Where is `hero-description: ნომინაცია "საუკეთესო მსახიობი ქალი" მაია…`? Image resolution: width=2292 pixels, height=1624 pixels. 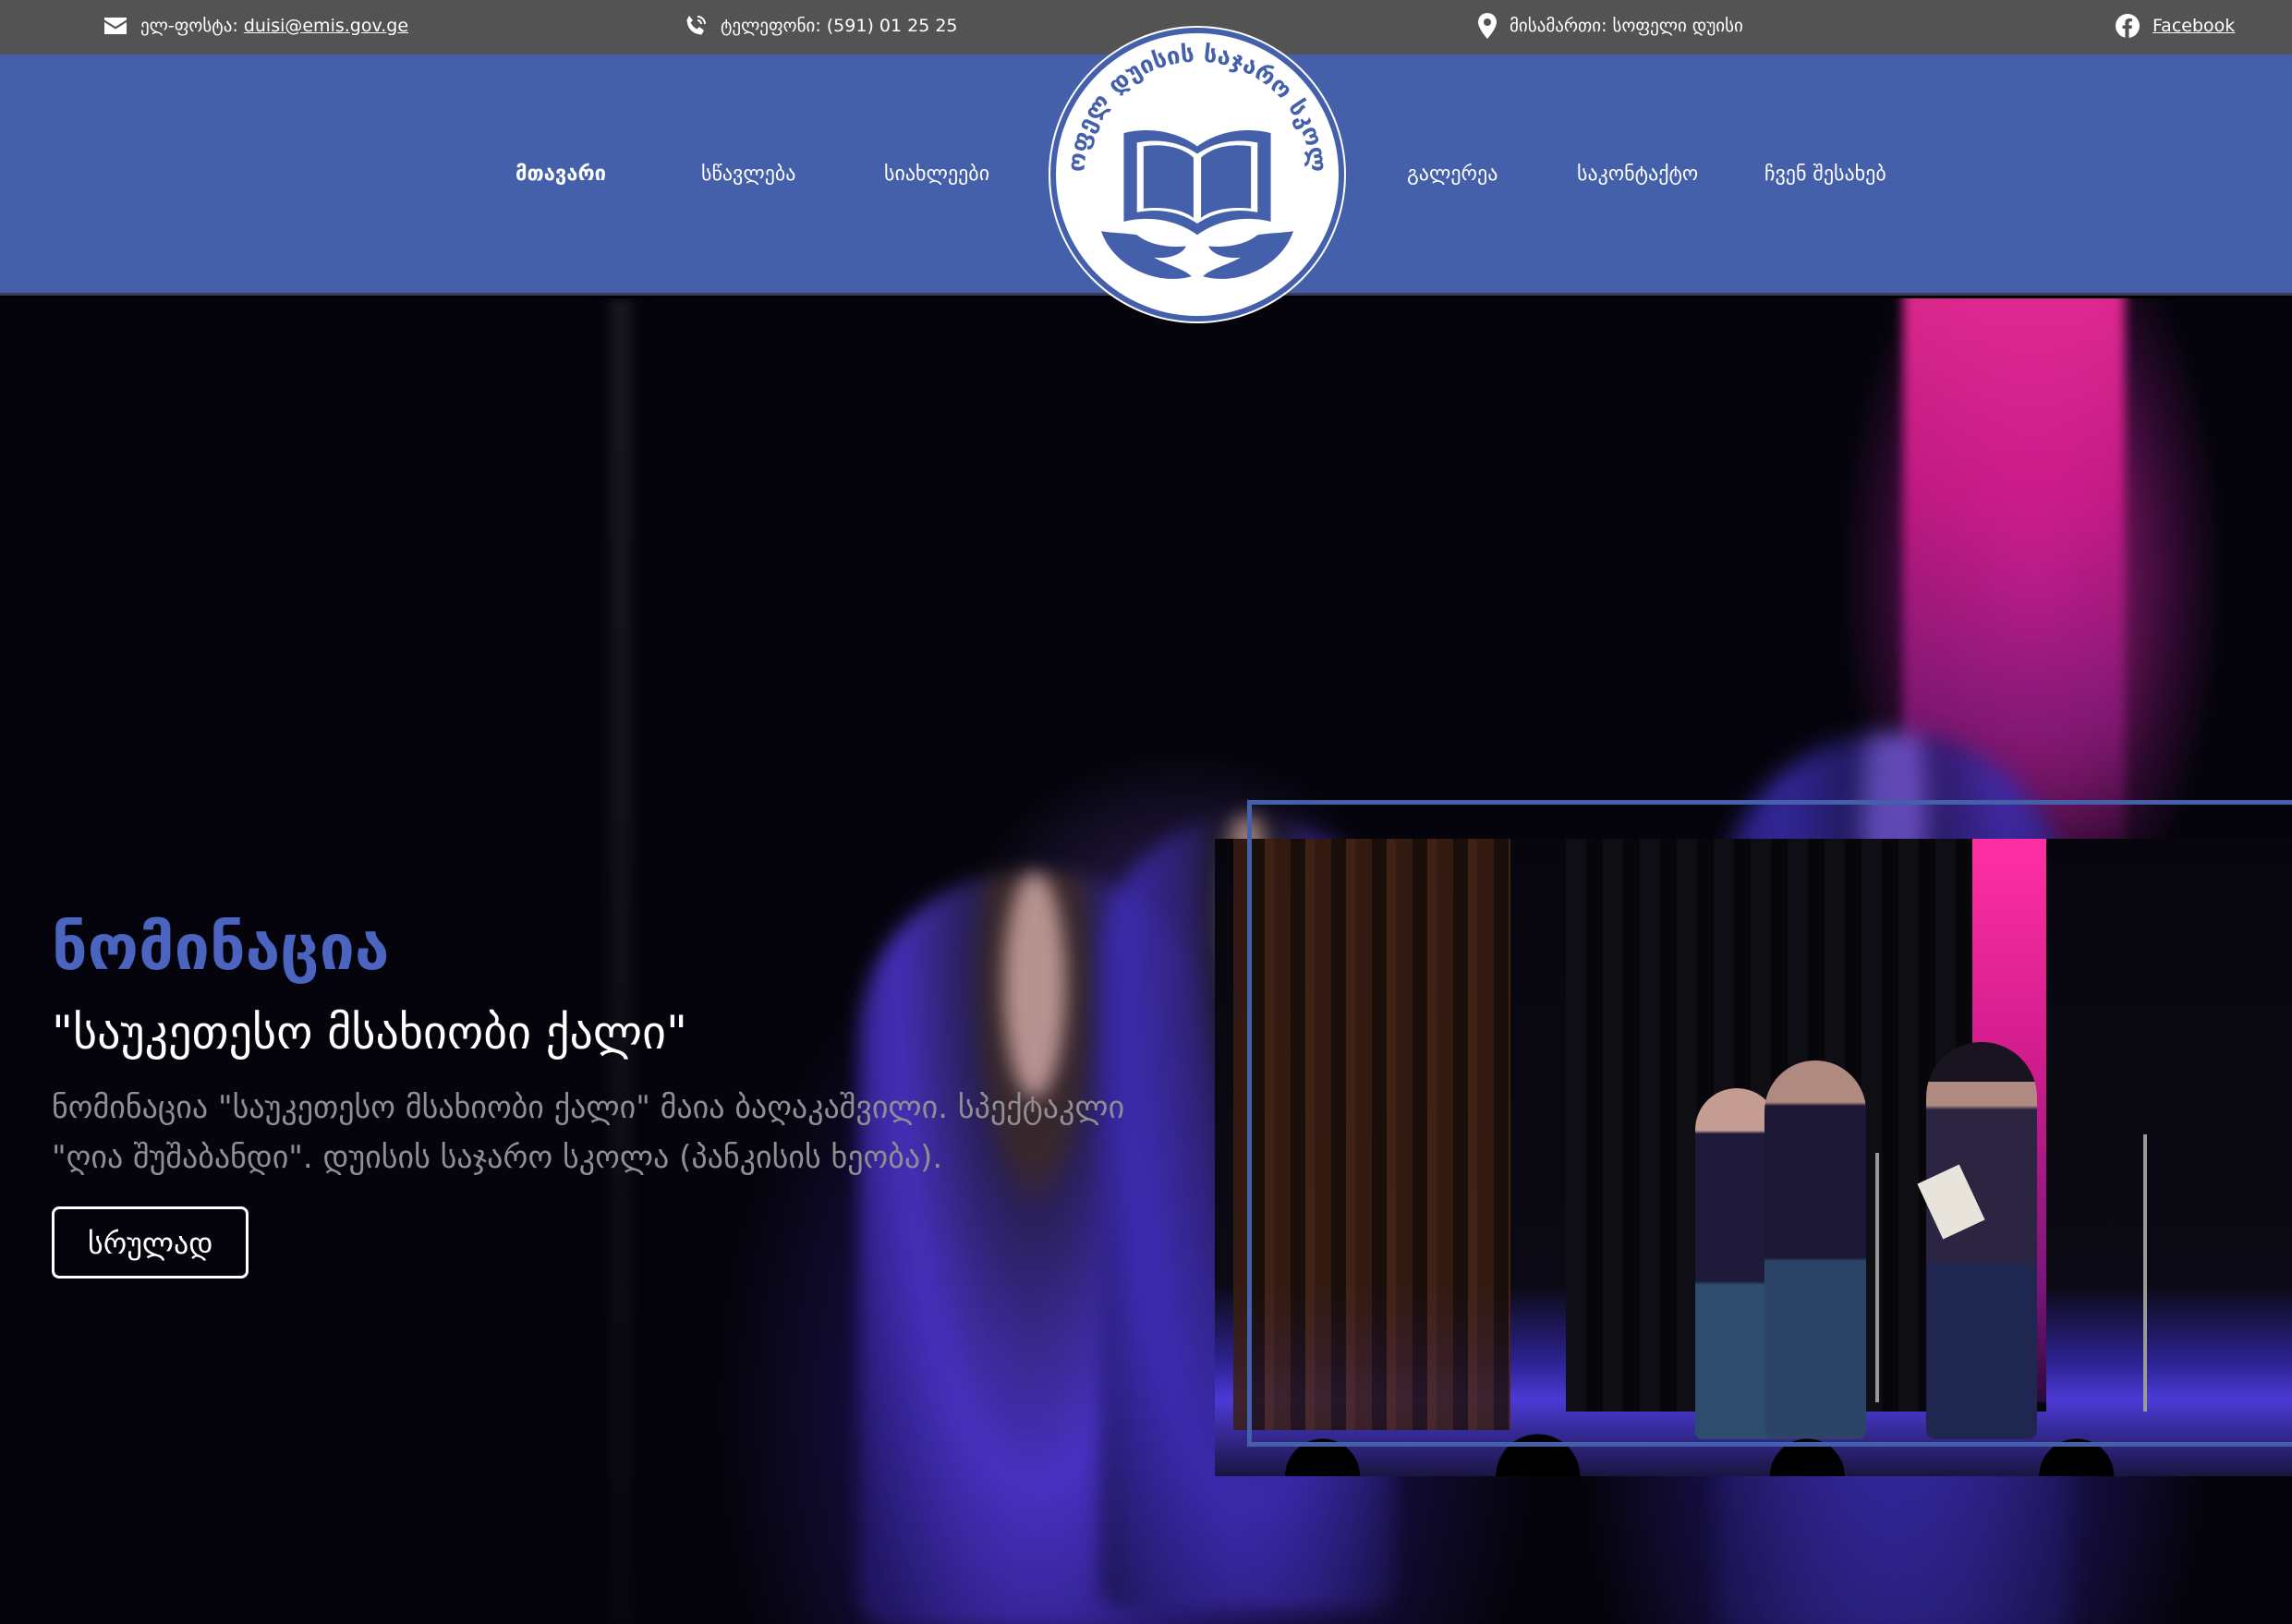 hero-description: ნომინაცია "საუკეთესო მსახიობი ქალი" მაია… is located at coordinates (588, 1132).